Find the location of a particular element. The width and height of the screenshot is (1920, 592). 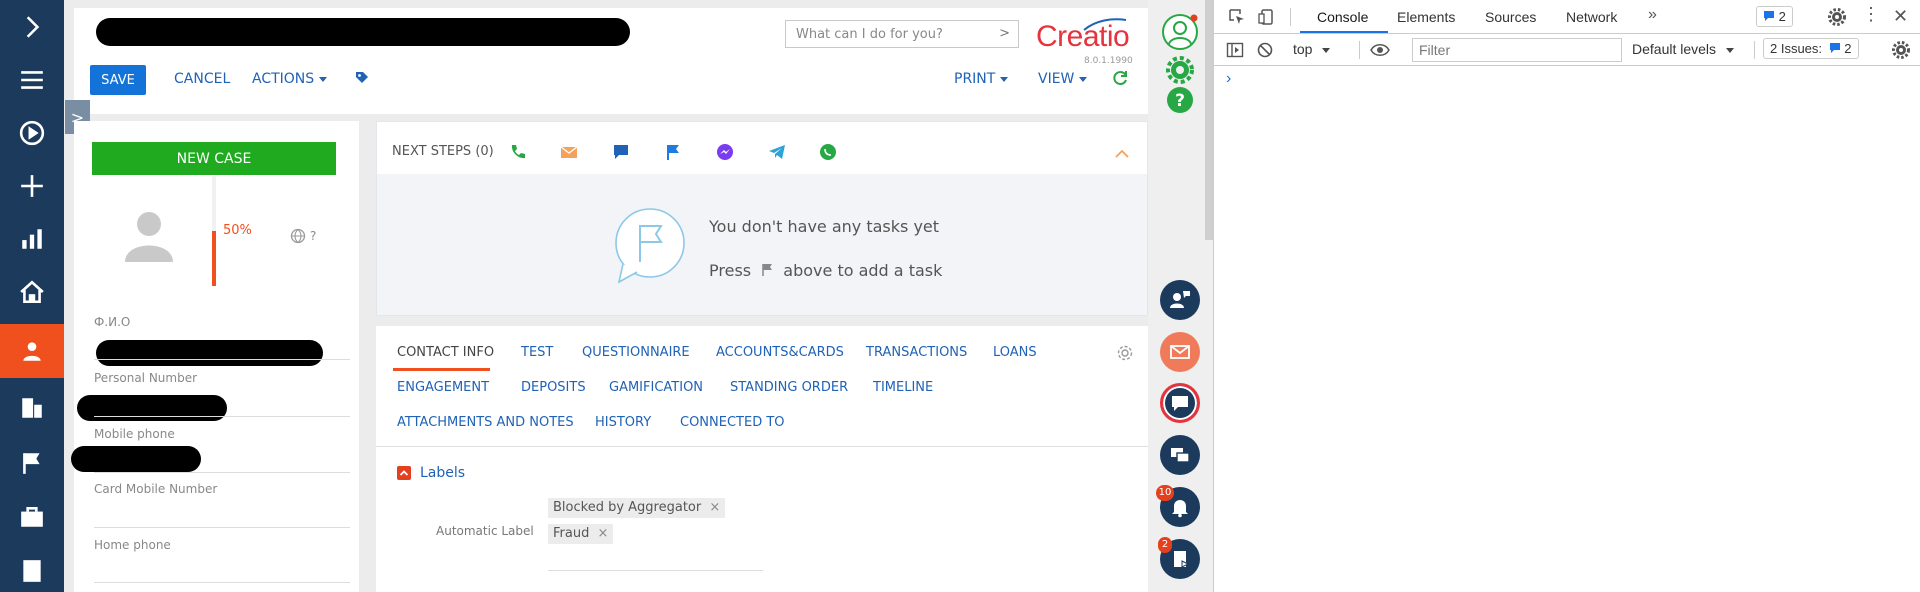

issues-button: 2 Issues: 2 is located at coordinates (1811, 48).